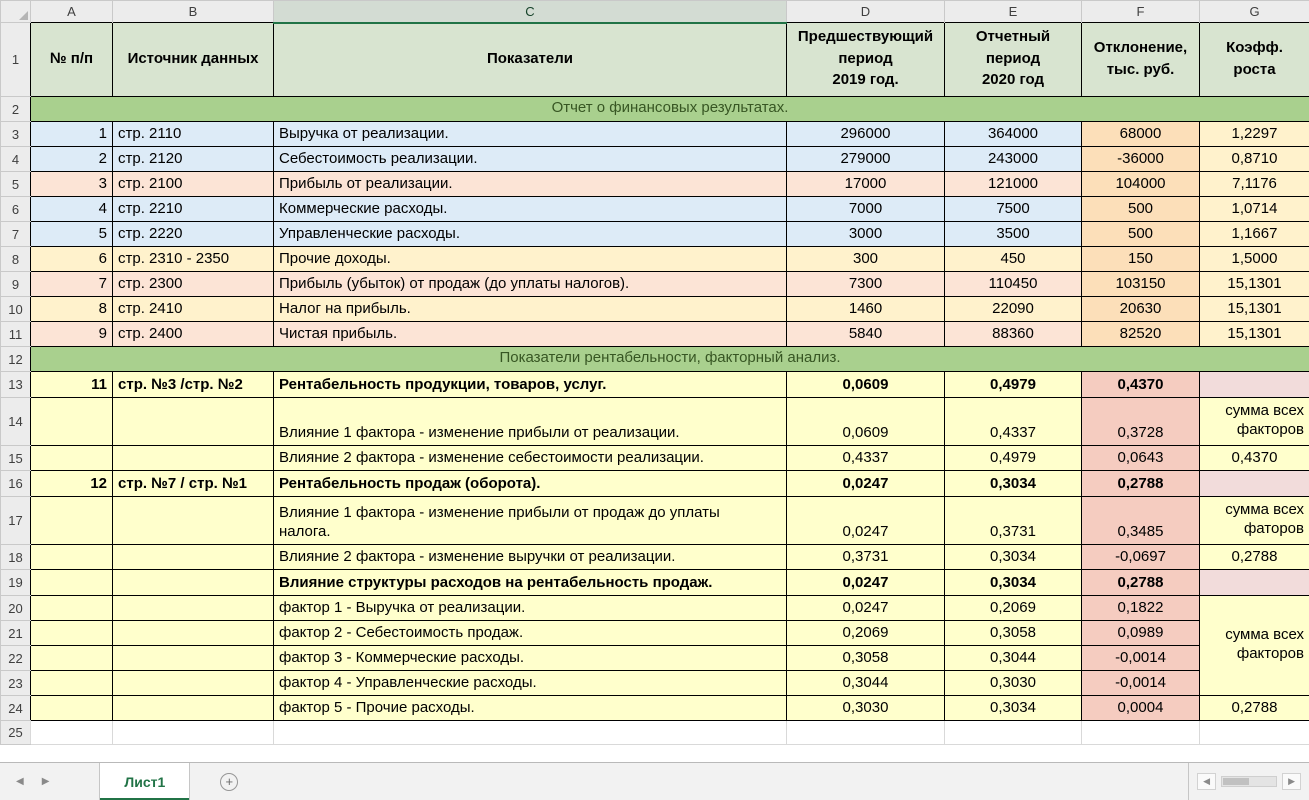  Describe the element at coordinates (1140, 134) in the screenshot. I see `cell-F3: 68000` at that location.